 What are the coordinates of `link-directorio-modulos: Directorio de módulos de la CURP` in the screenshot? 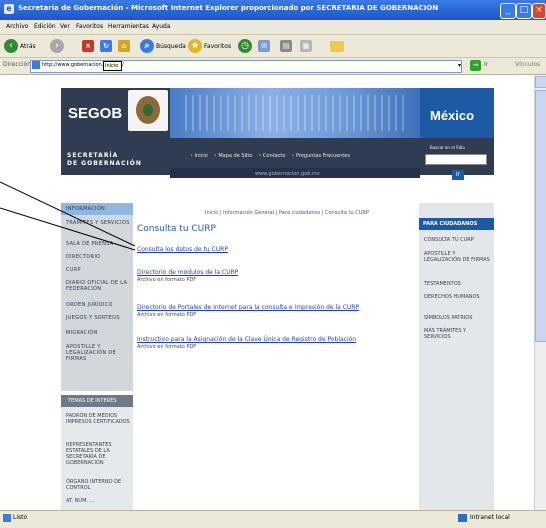 It's located at (187, 272).